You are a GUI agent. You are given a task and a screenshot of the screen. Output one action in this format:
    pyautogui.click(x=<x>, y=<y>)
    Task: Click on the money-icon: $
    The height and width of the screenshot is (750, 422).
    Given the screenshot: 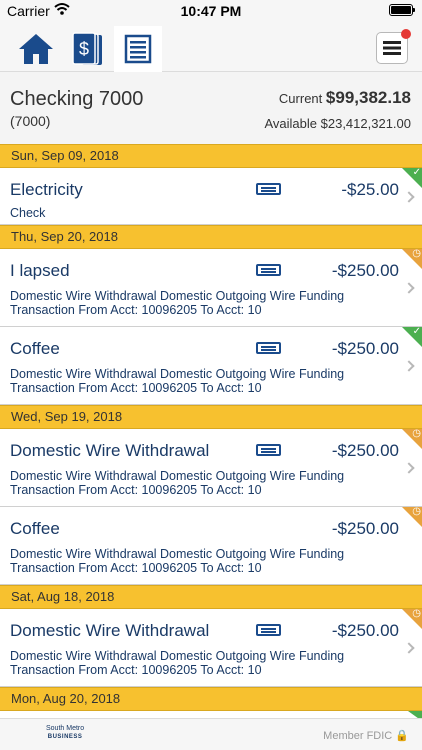 What is the action you would take?
    pyautogui.click(x=87, y=48)
    